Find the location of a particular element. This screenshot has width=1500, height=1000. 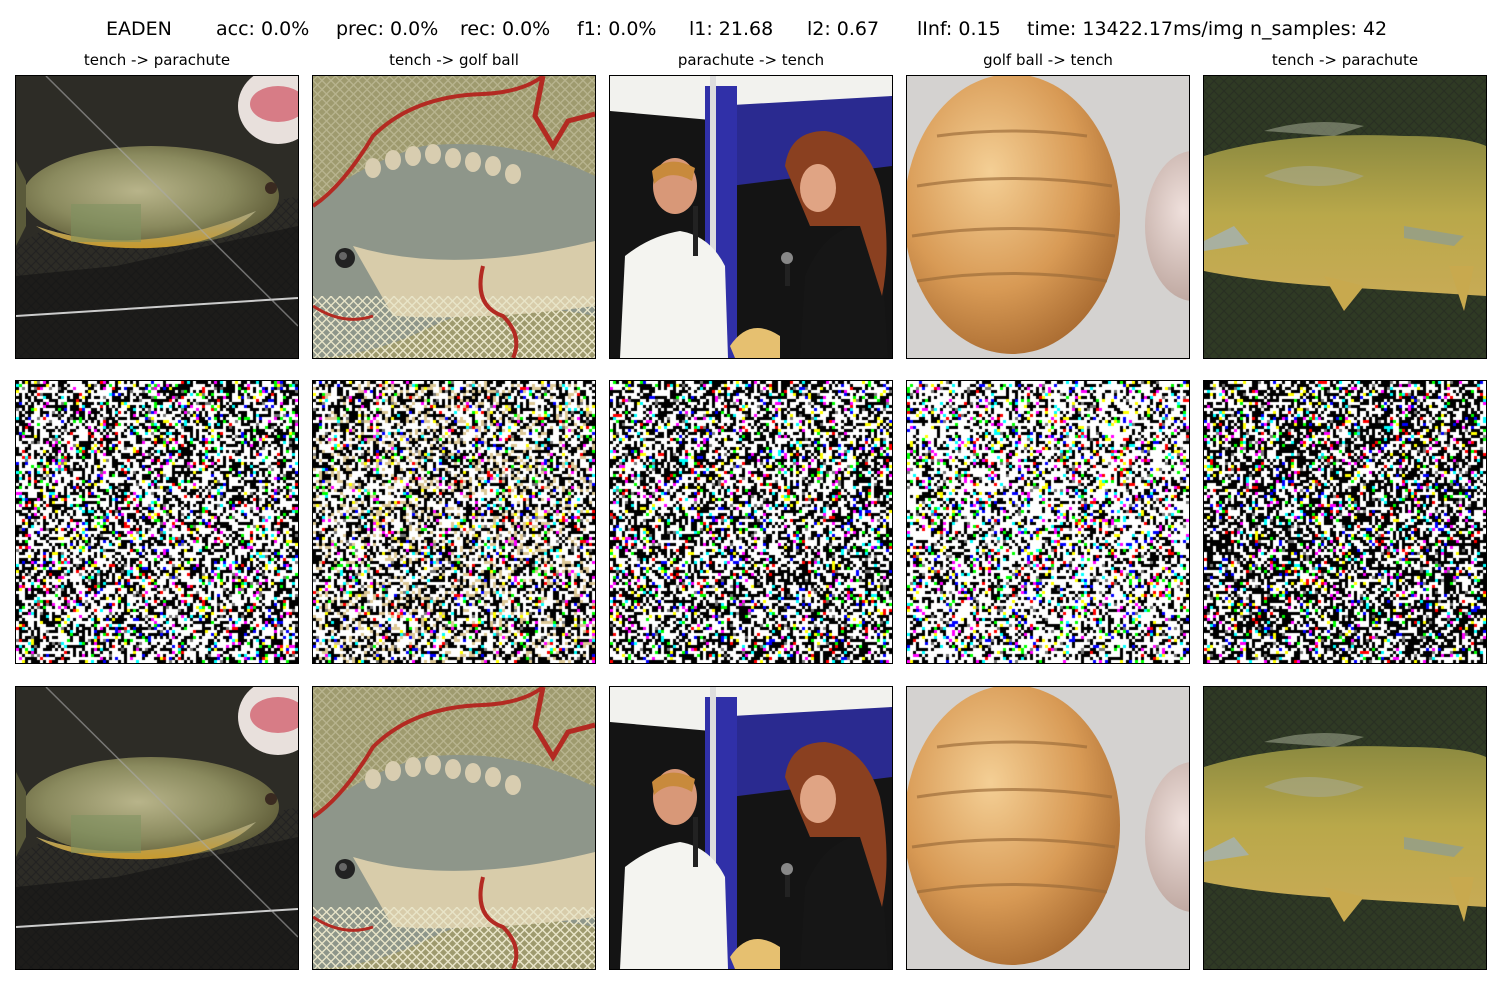

metric-time: time: 13422.17ms/img is located at coordinates (1135, 29).